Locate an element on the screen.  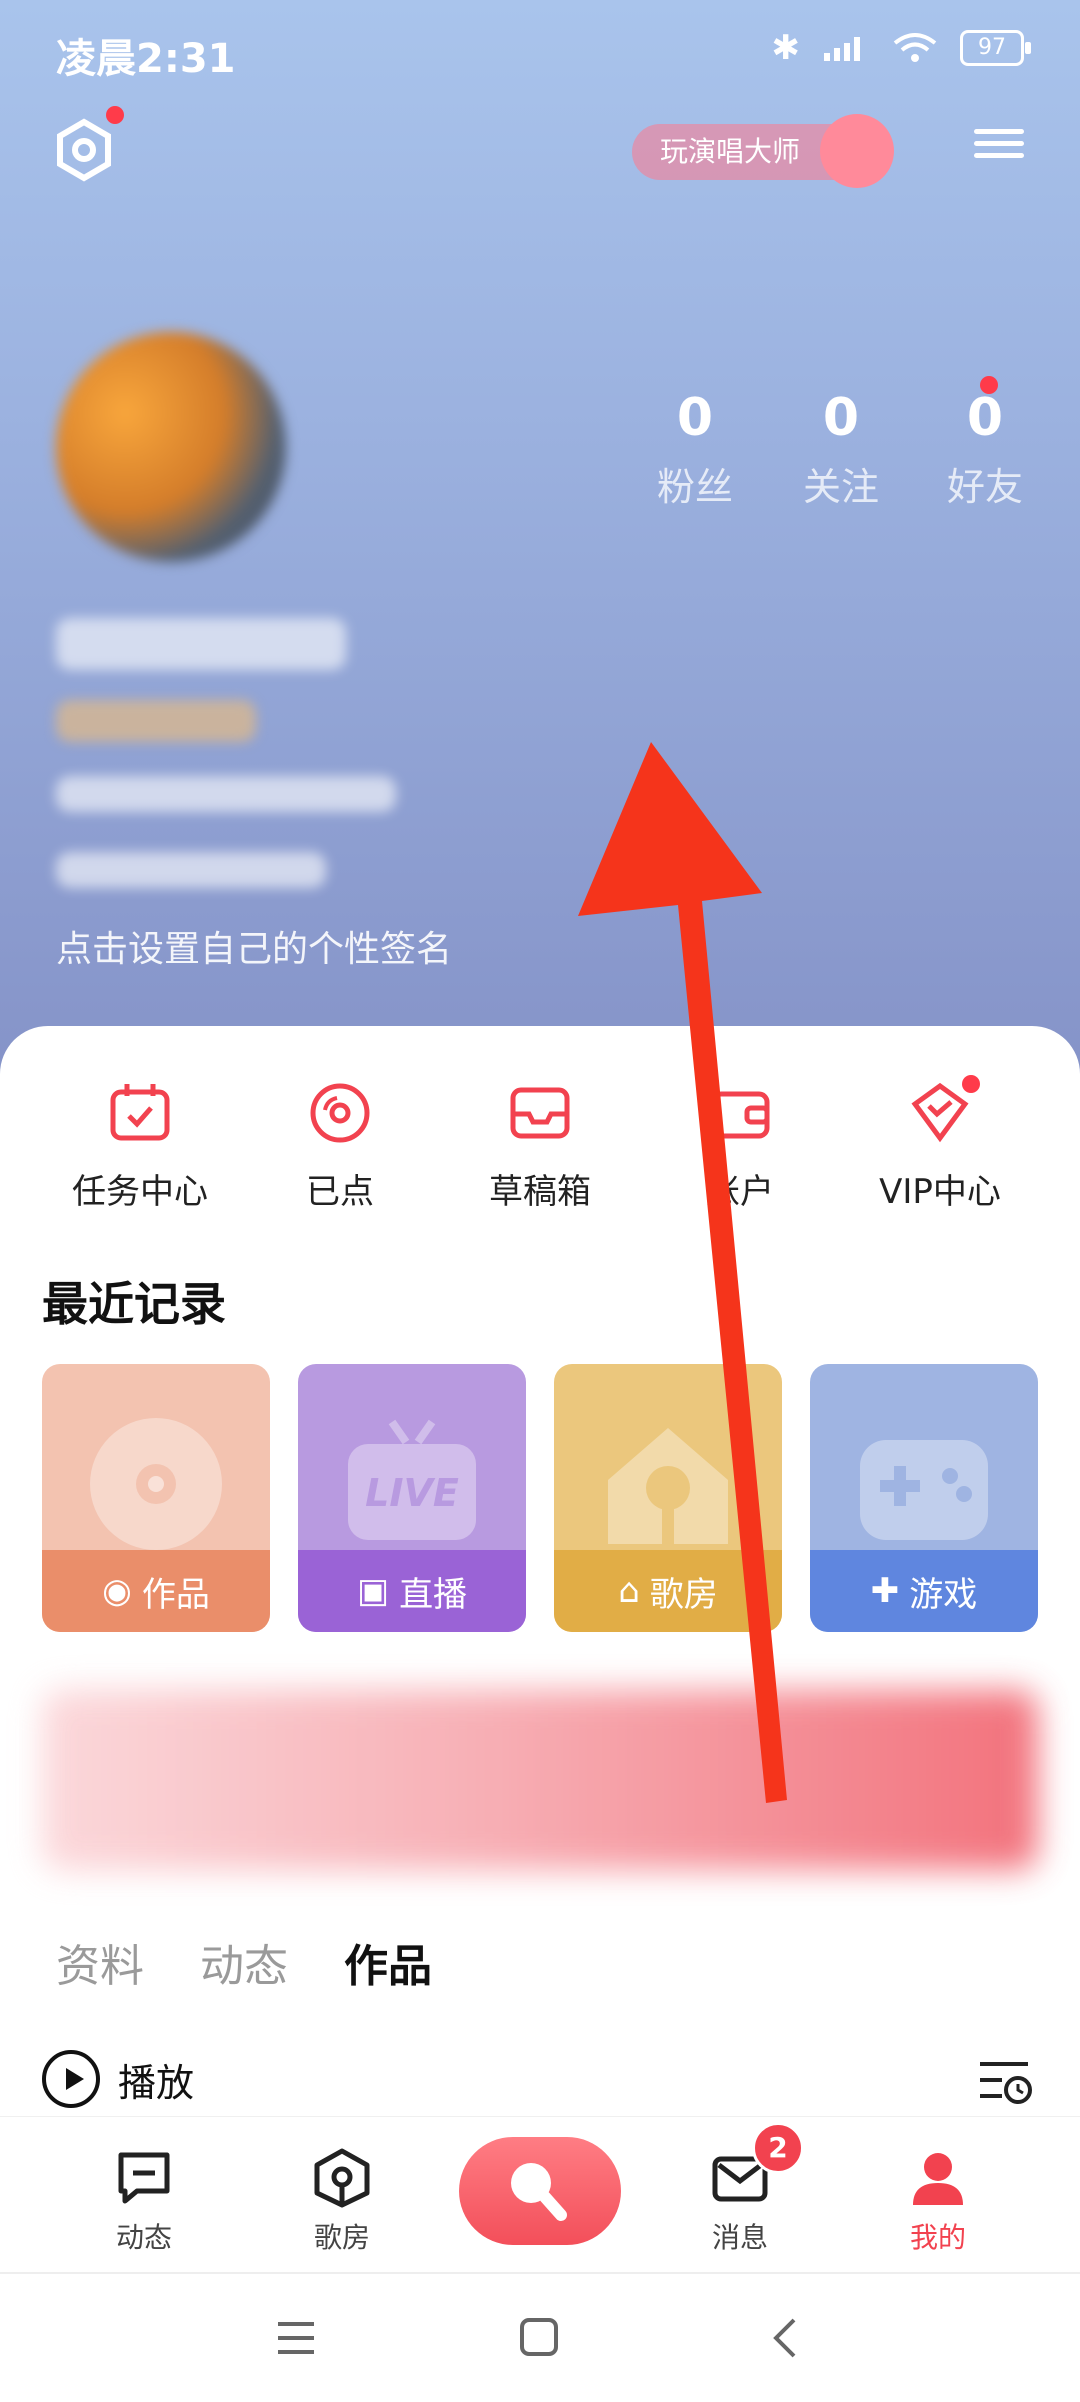
chat-bubble-icon is located at coordinates (144, 2178).